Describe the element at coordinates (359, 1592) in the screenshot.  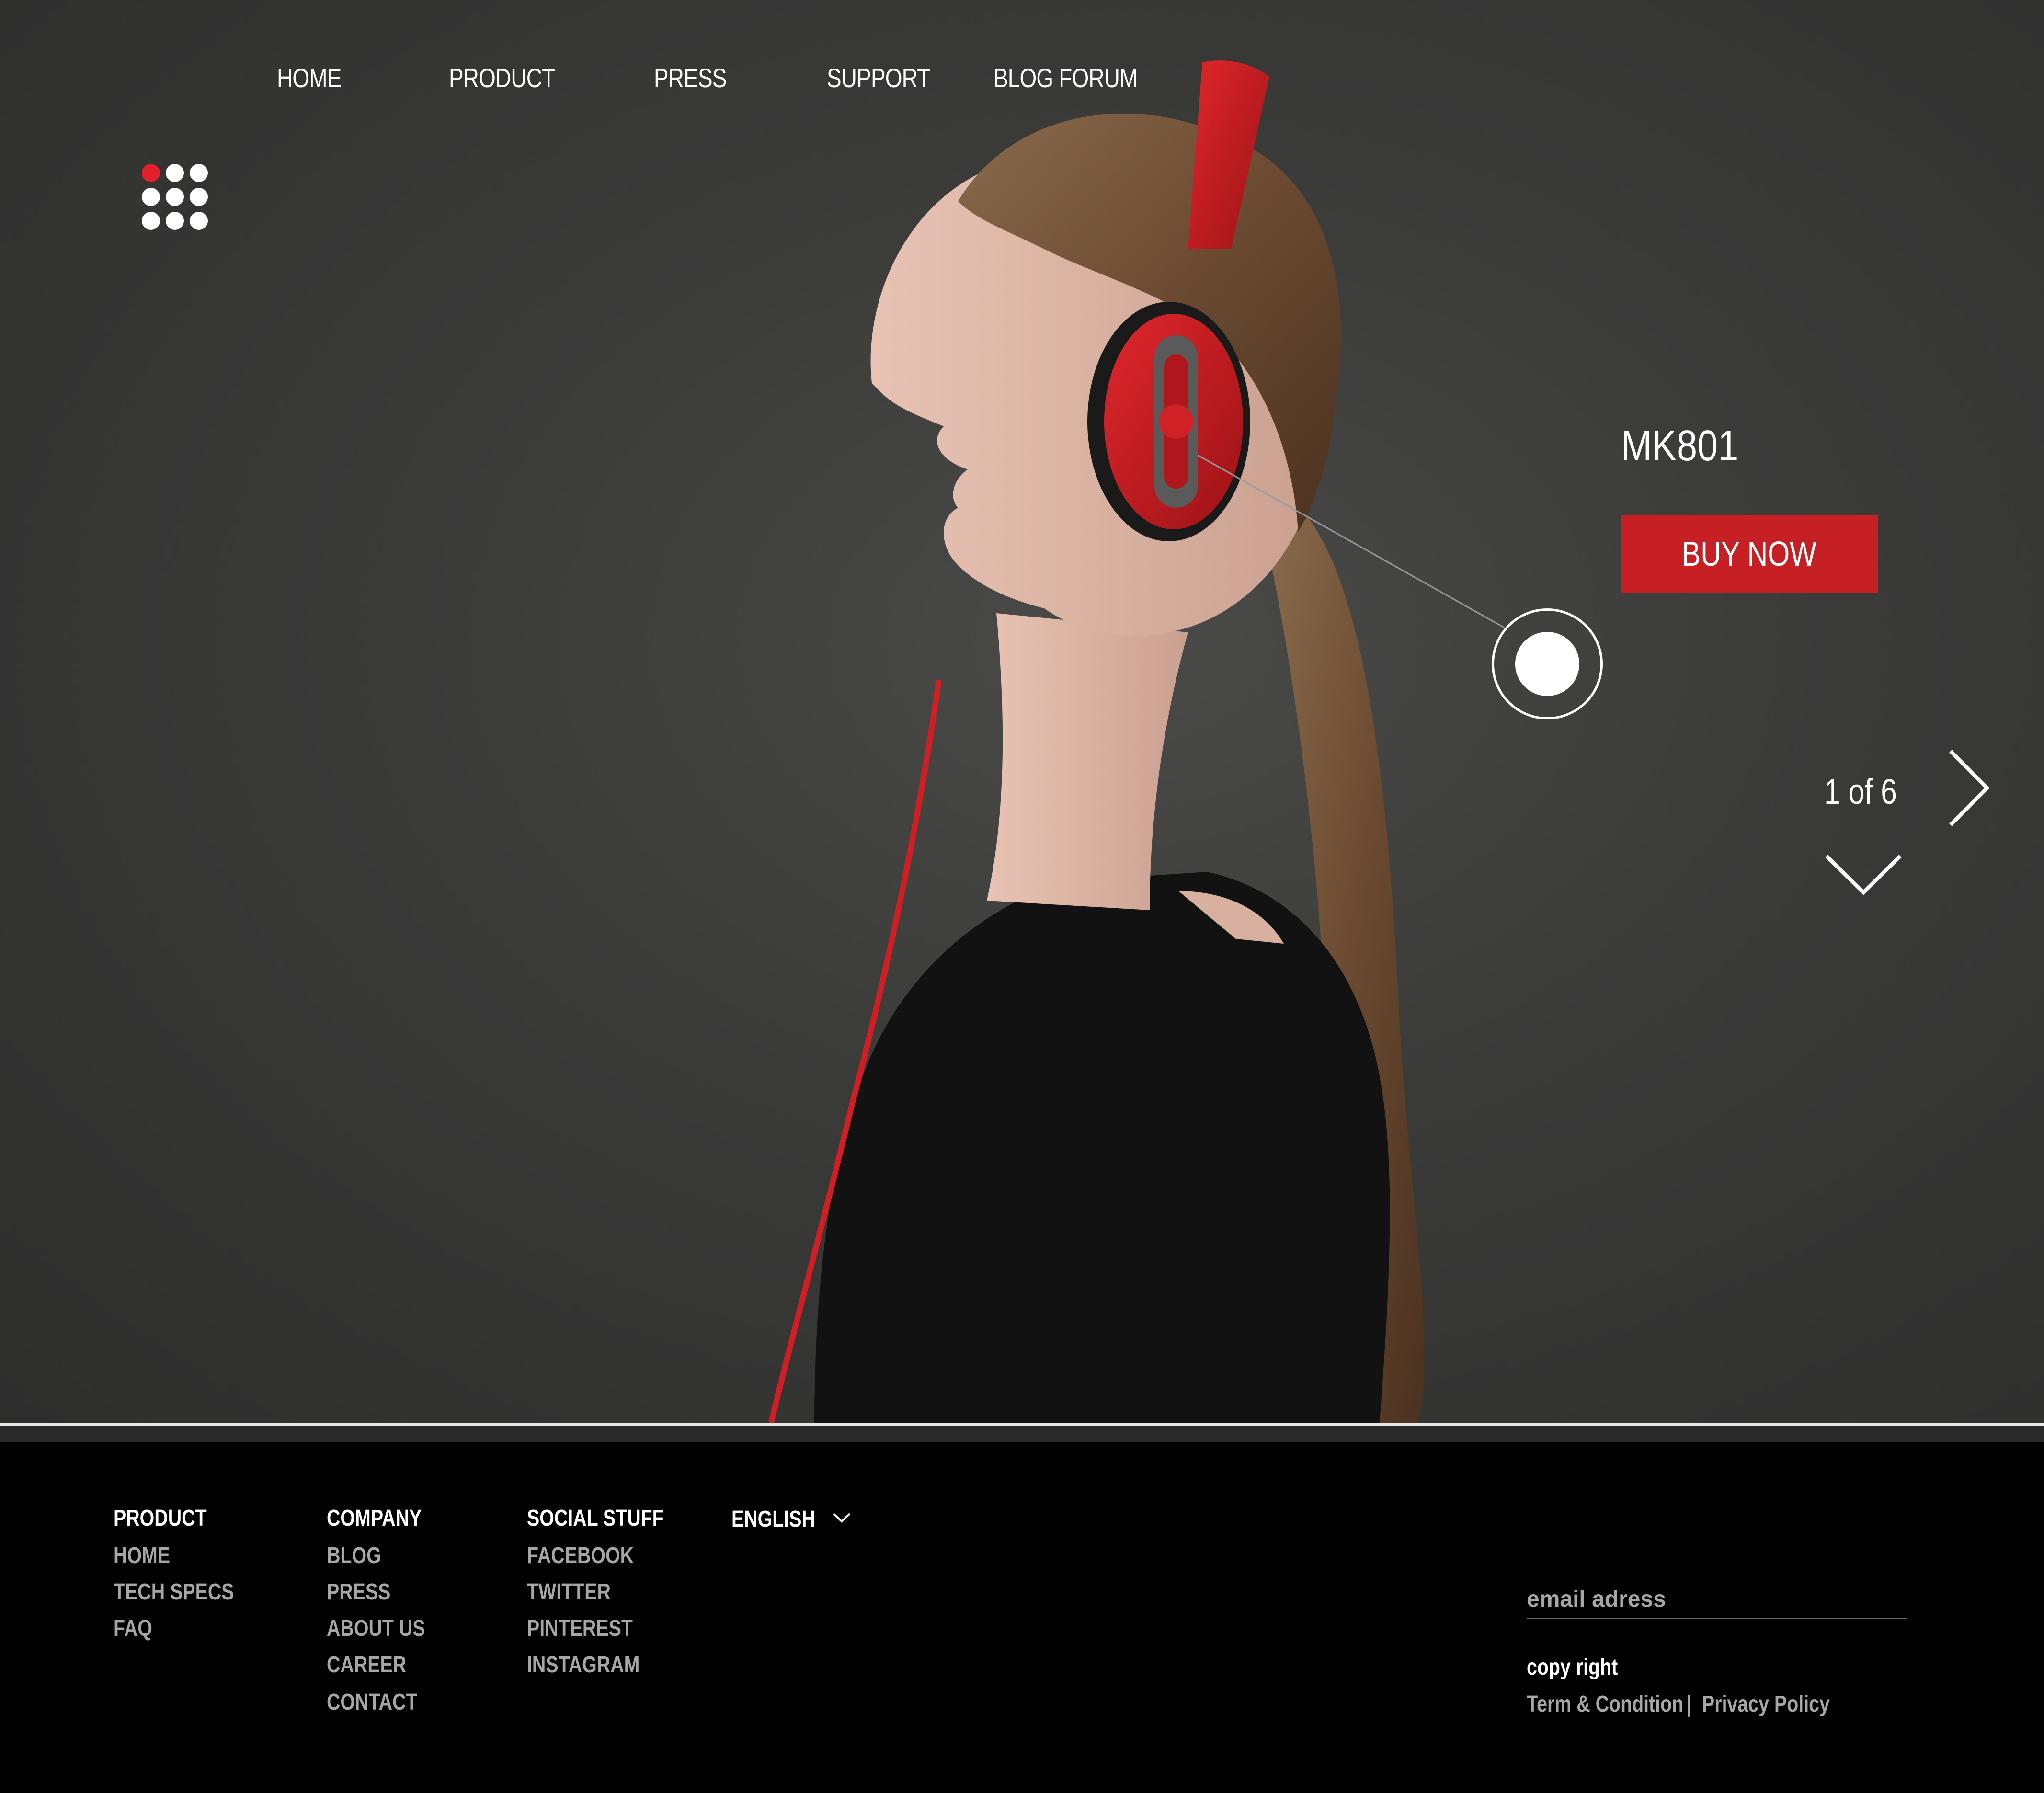
I see `footer-link-press: PRESS` at that location.